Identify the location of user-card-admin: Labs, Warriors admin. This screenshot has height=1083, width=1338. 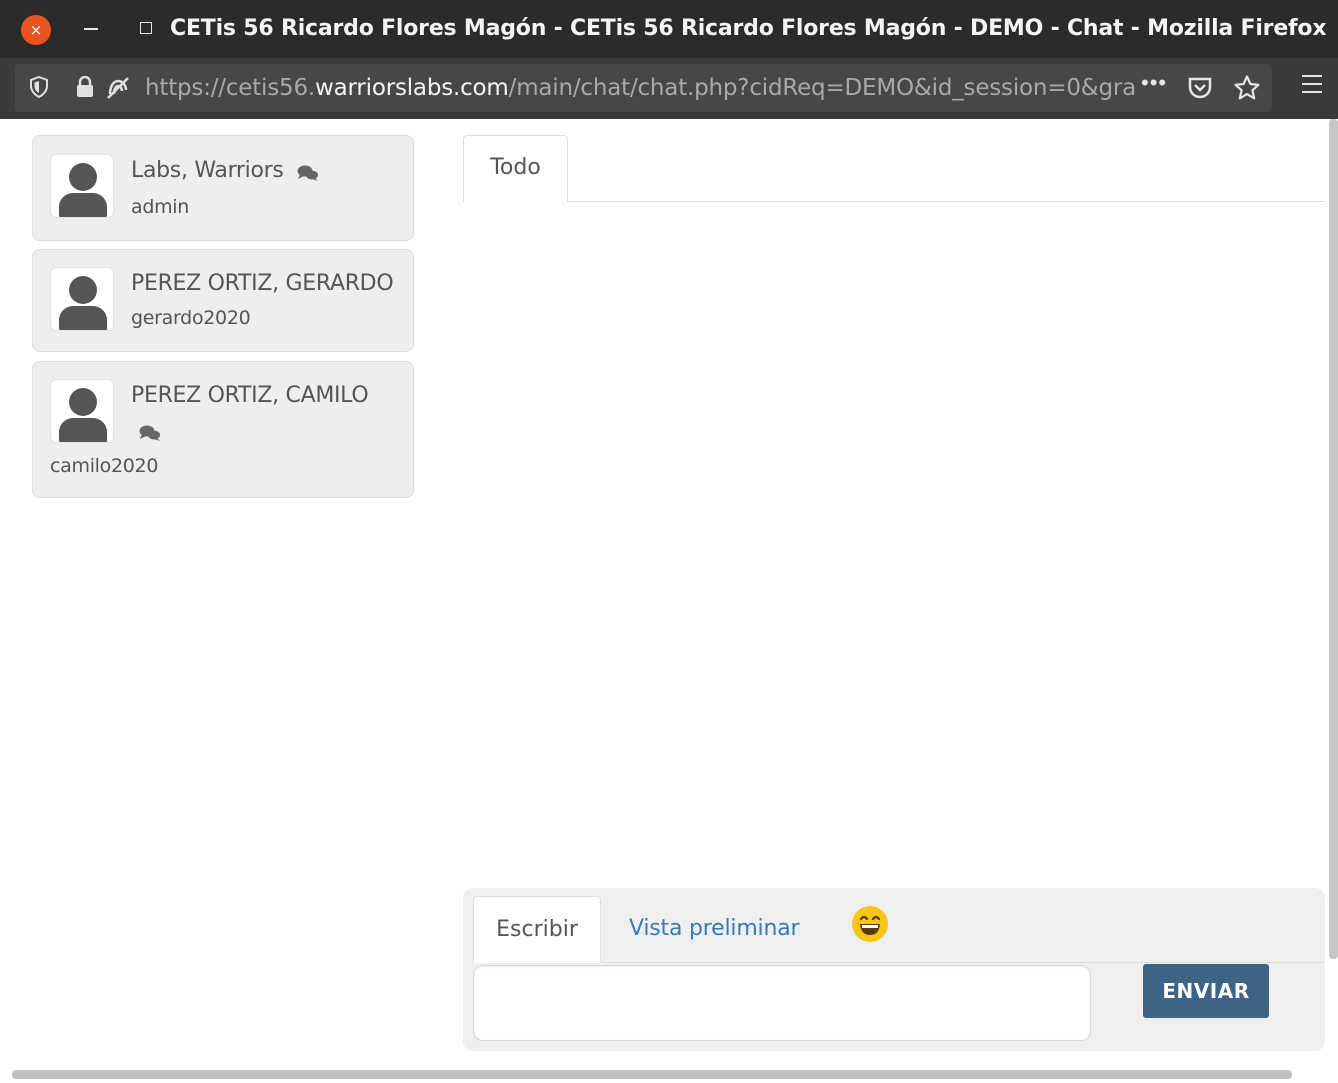
(223, 188).